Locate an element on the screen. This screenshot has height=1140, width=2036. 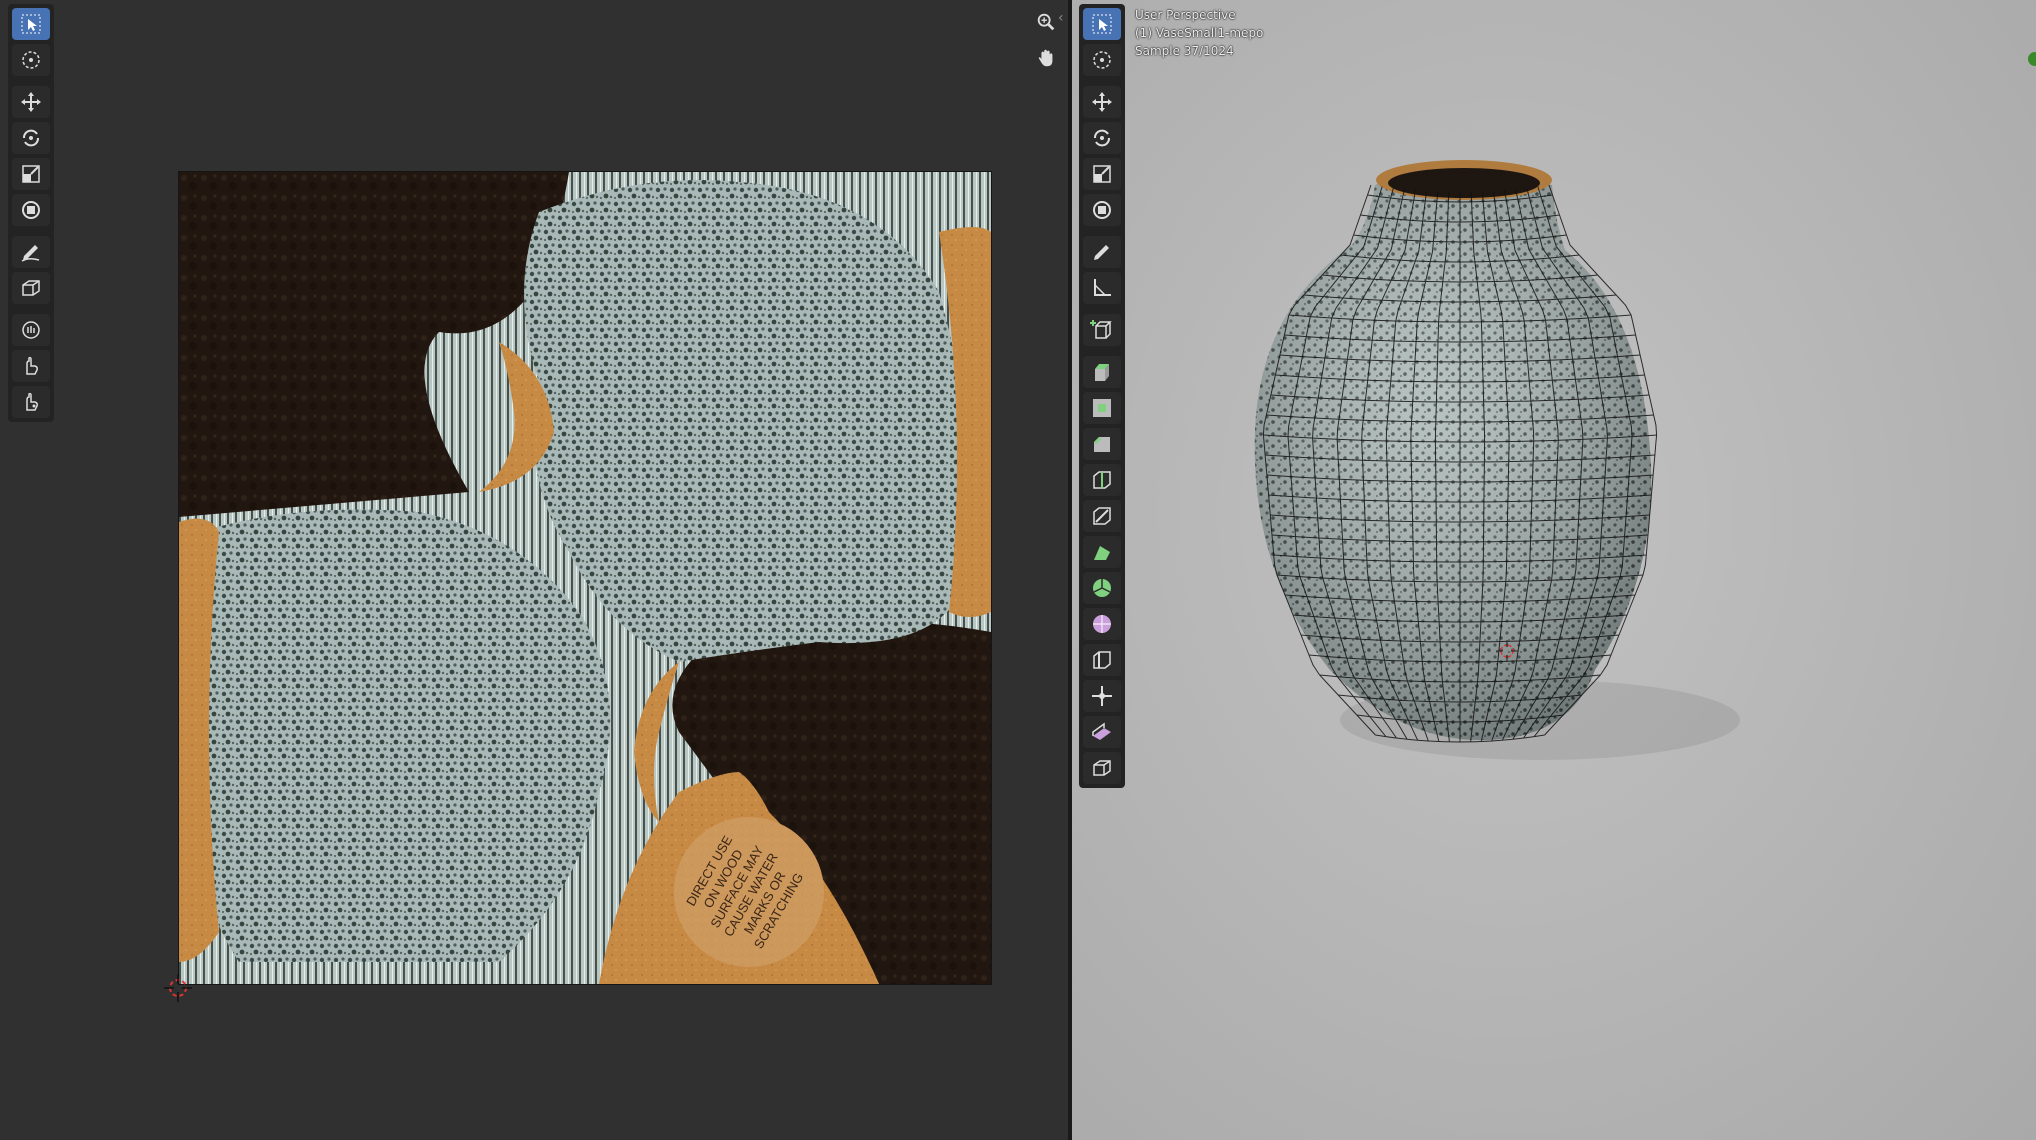
move-tool is located at coordinates (31, 102).